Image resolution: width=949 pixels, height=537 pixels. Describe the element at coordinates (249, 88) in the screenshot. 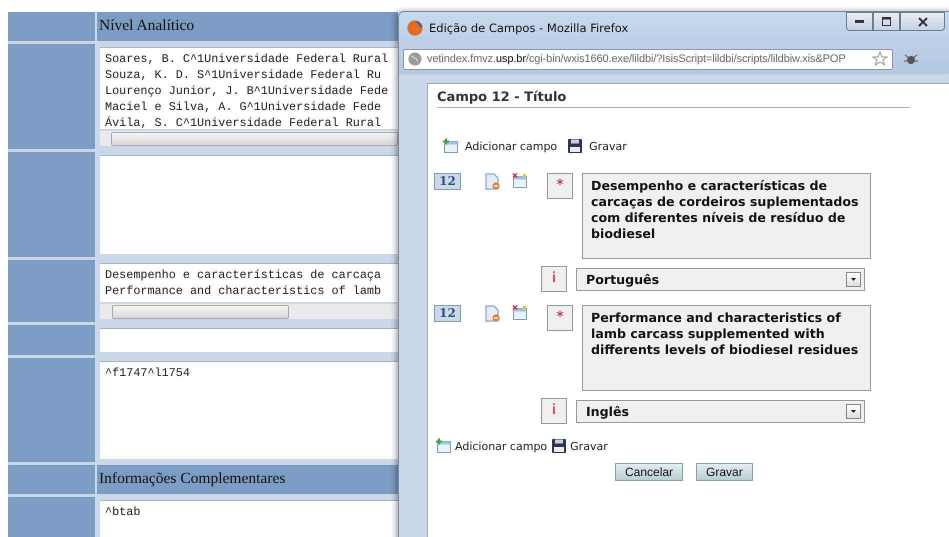

I see `text-area: Soares, B. C^1Universidade Federal Rural Souza, K. D. S^1Universidade Federal Ru Lourenço Junior, J. B^1Universidade Fede Maciel e Silva, A. G^1Universidade Fede Ávila, S. C^1Universidade Federal Rural` at that location.